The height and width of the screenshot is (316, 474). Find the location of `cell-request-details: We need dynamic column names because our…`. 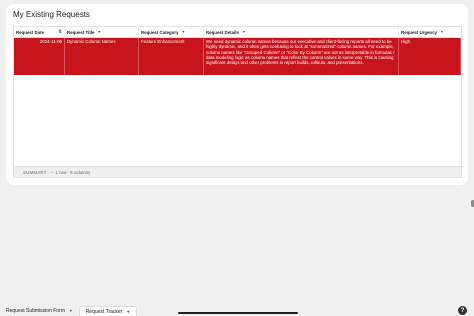

cell-request-details: We need dynamic column names because our… is located at coordinates (301, 56).